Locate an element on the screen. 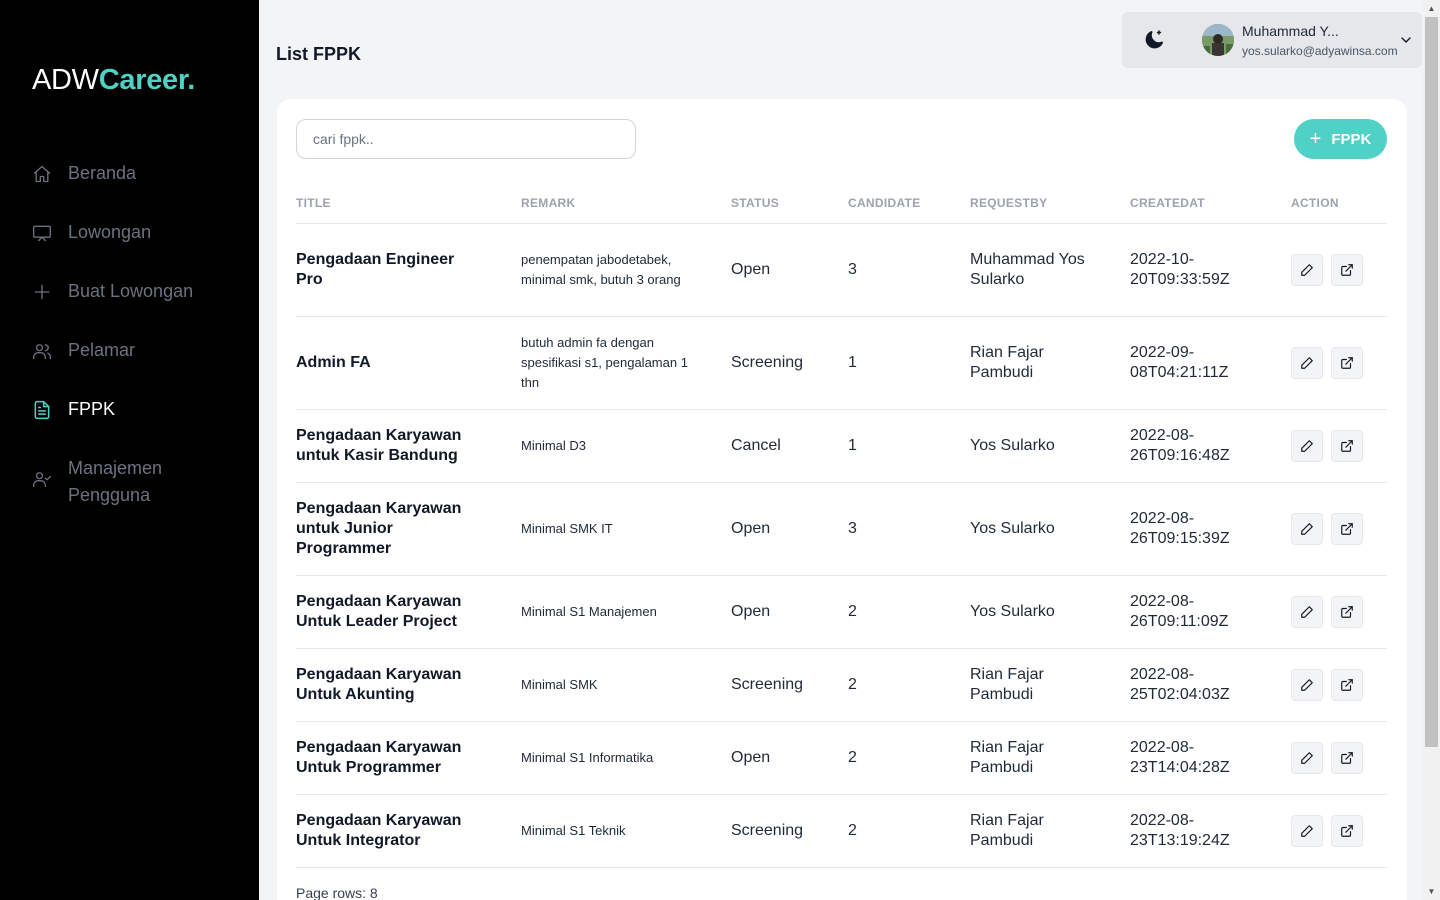 Image resolution: width=1440 pixels, height=900 pixels. sidebar-item-label: Buat Lowongan is located at coordinates (131, 291).